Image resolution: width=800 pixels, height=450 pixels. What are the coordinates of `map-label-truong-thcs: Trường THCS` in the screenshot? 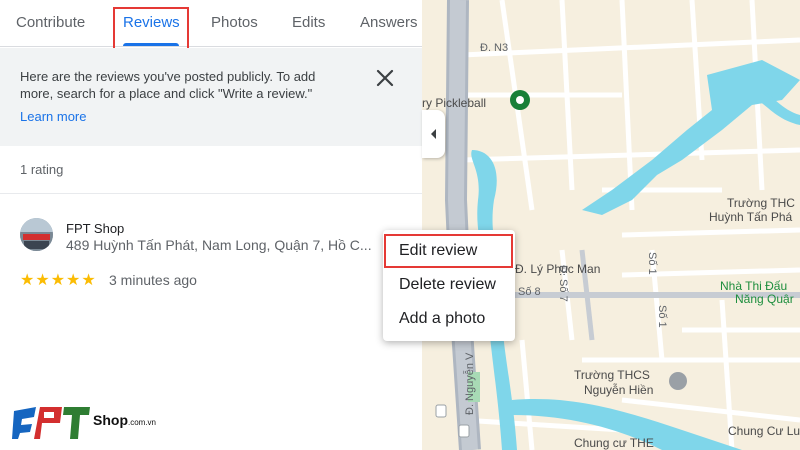 It's located at (612, 375).